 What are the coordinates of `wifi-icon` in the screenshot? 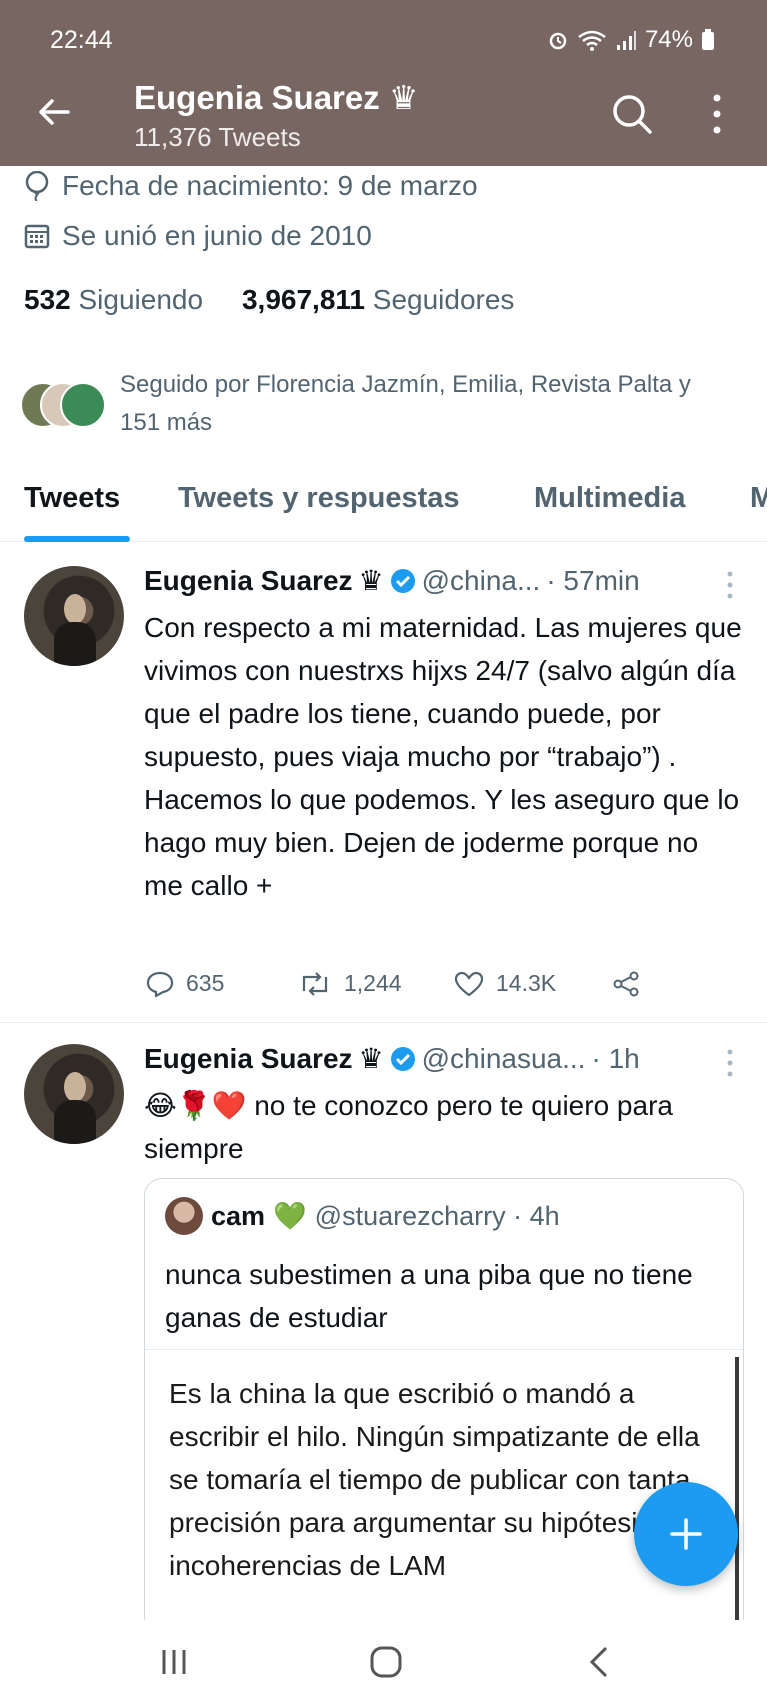 It's located at (592, 40).